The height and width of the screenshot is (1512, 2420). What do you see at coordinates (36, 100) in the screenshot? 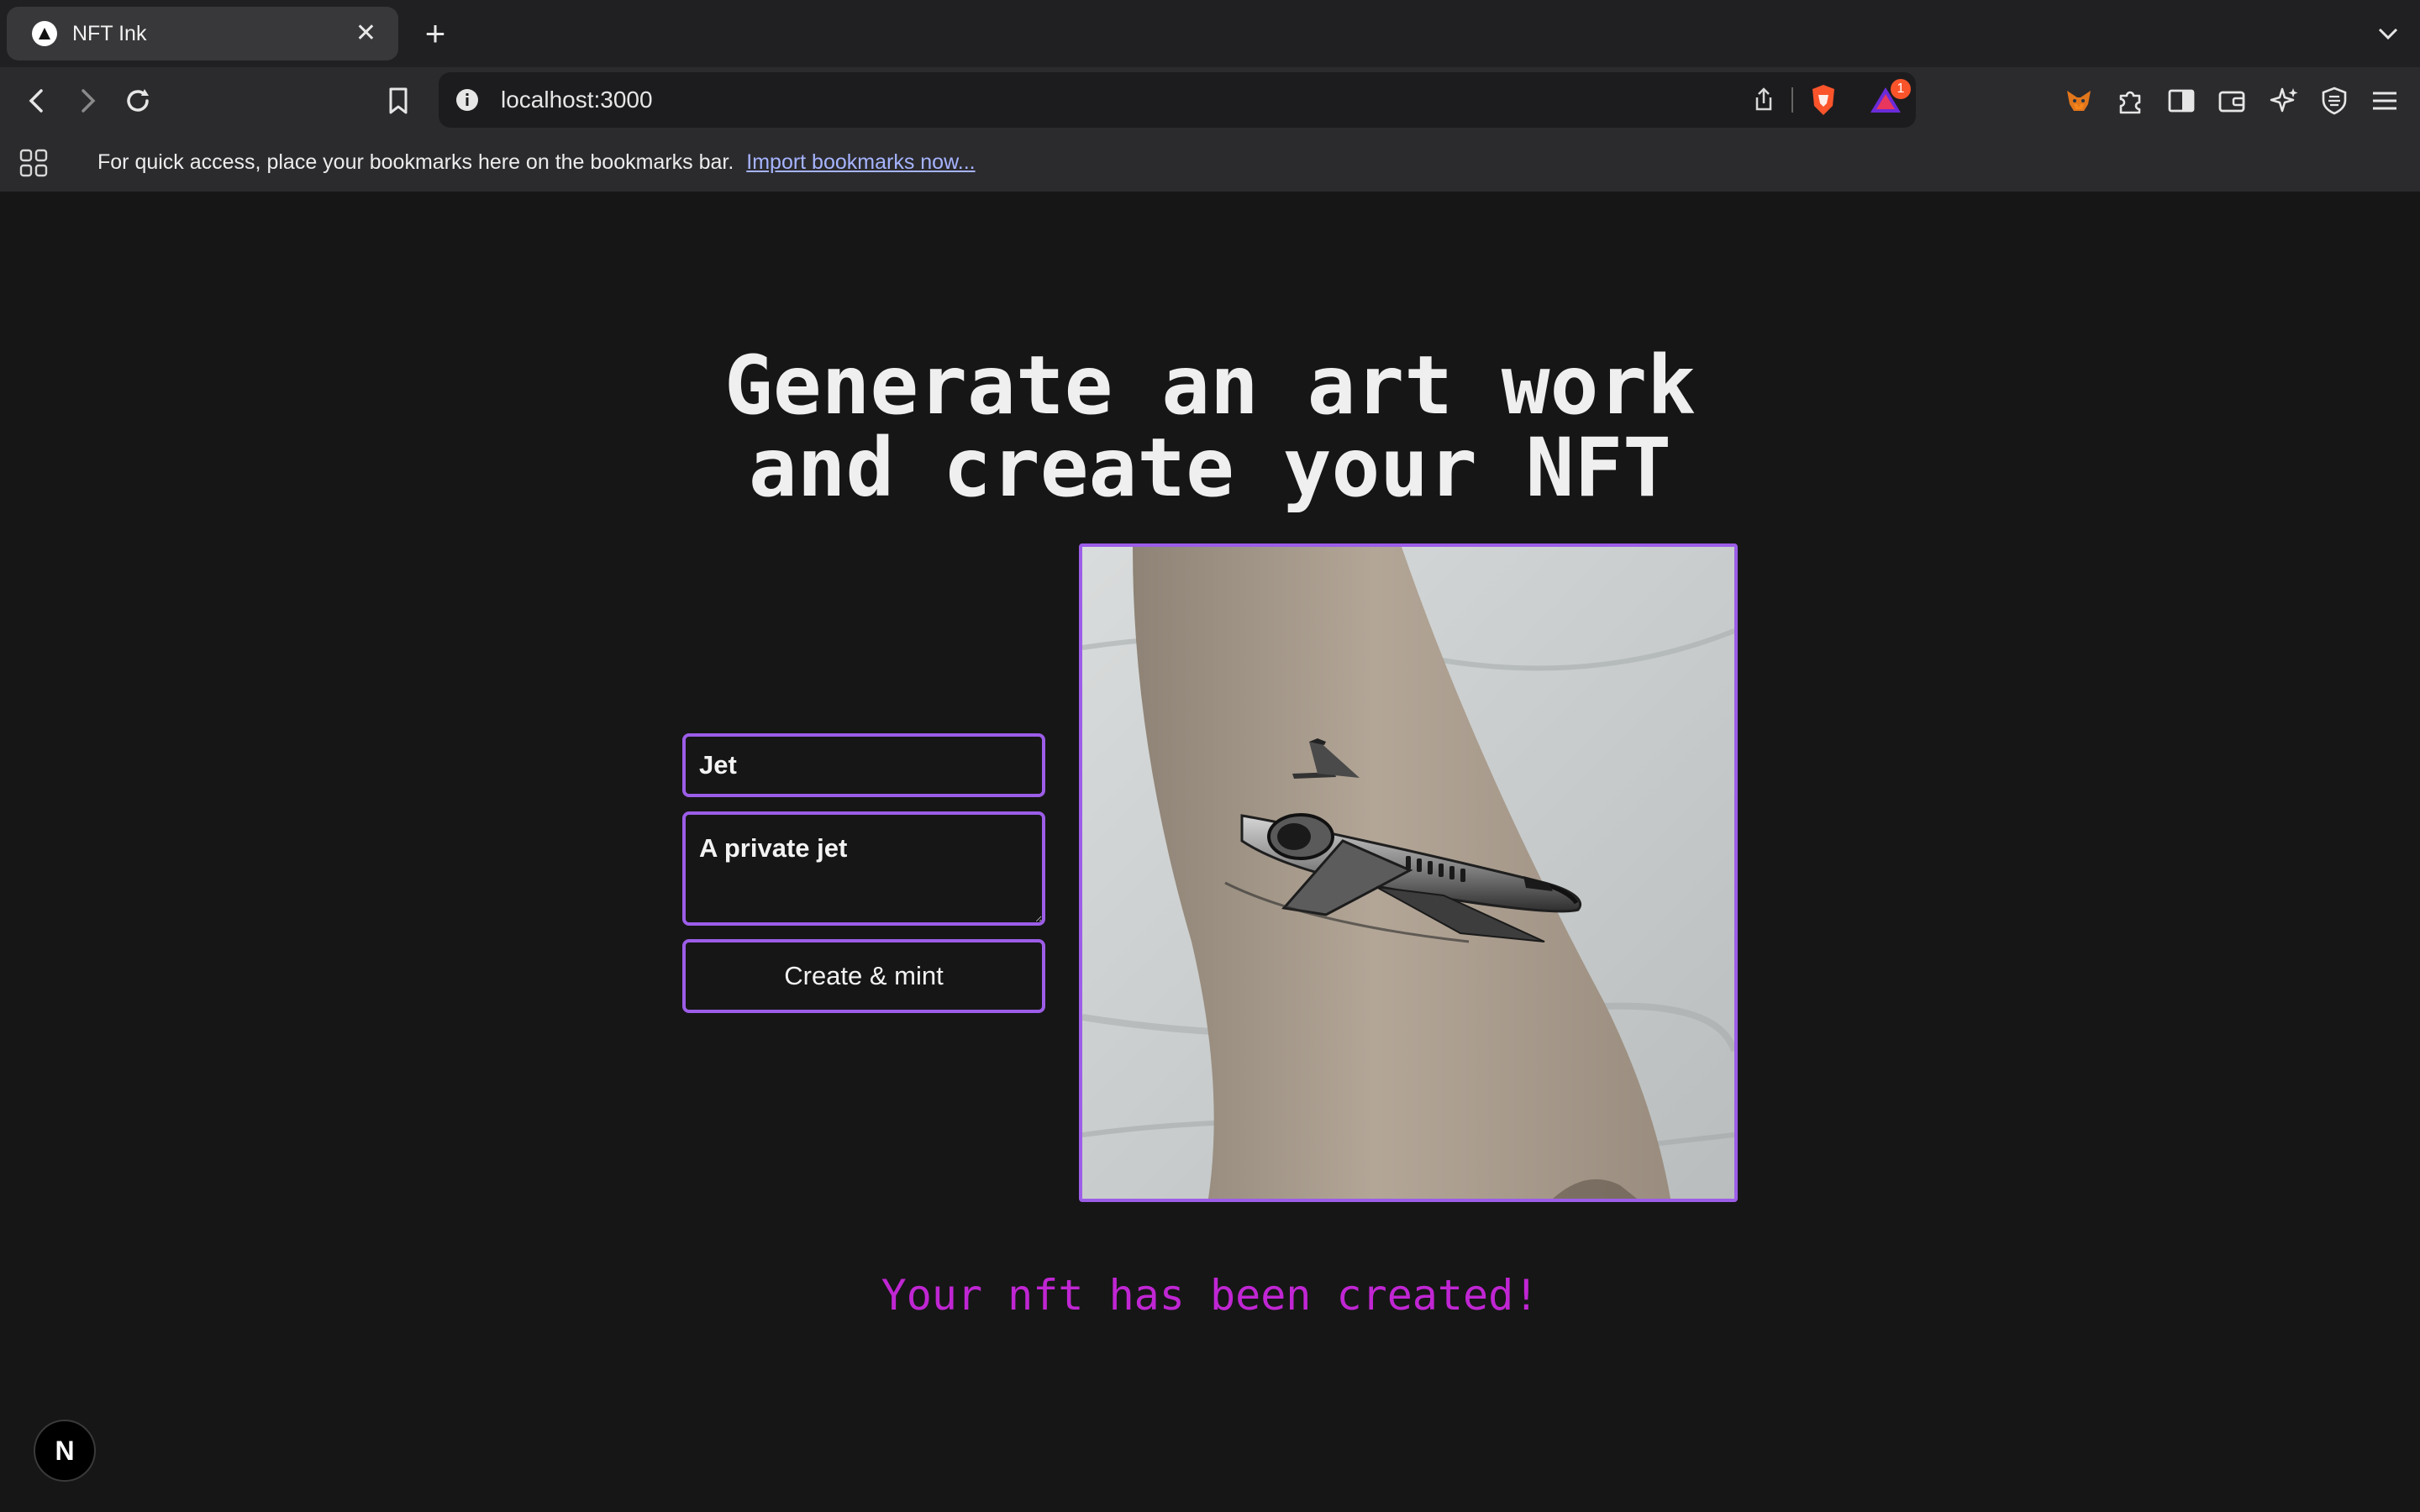
I see `back-icon` at bounding box center [36, 100].